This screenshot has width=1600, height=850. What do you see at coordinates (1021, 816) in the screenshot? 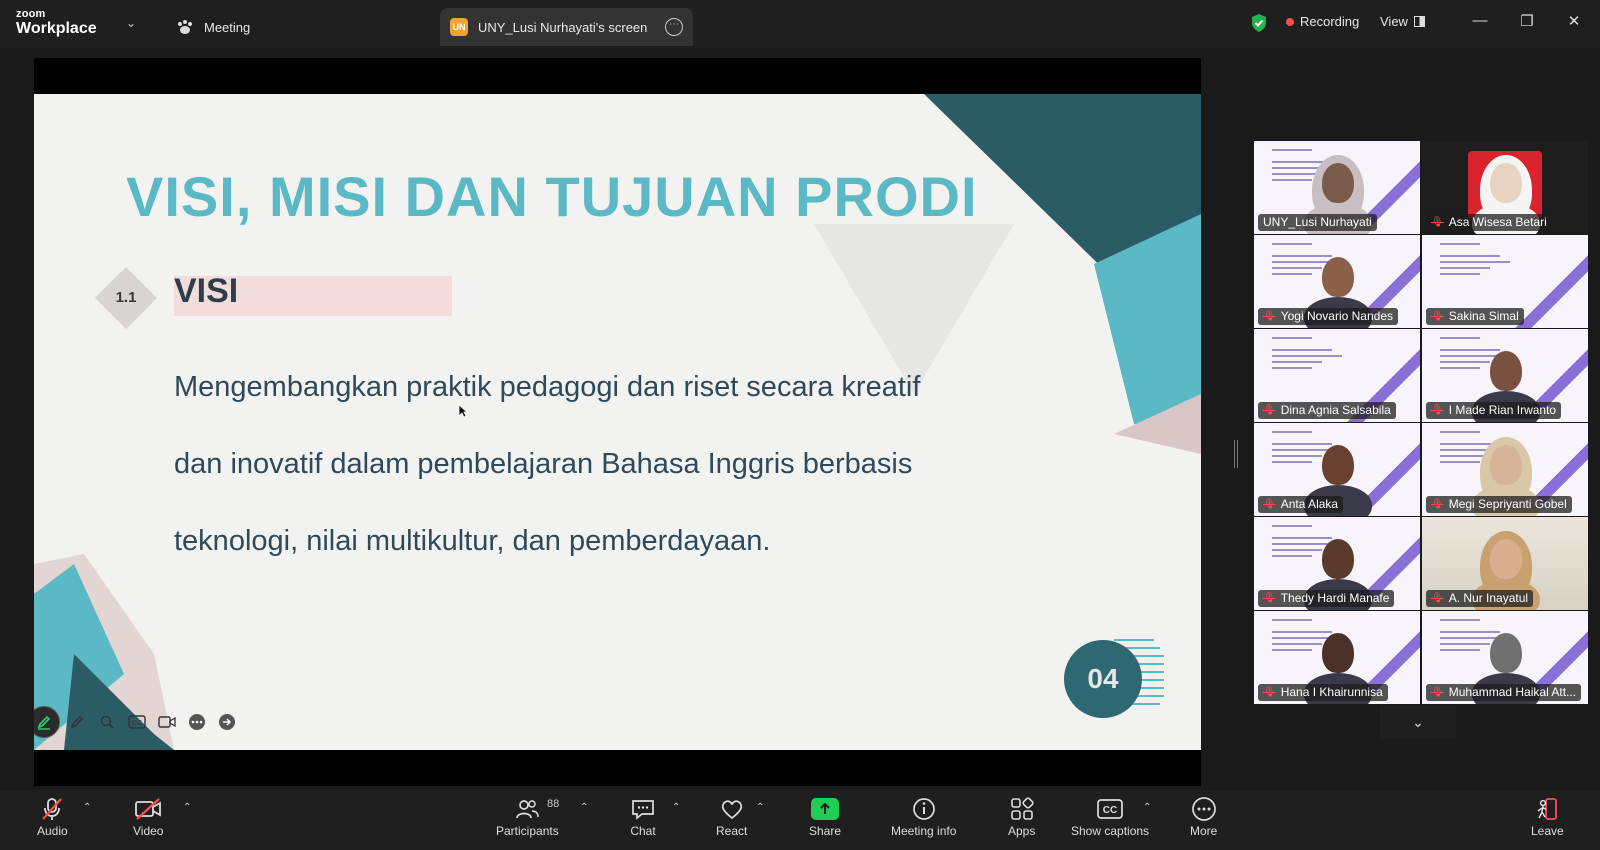
I see `apps-button: Apps` at bounding box center [1021, 816].